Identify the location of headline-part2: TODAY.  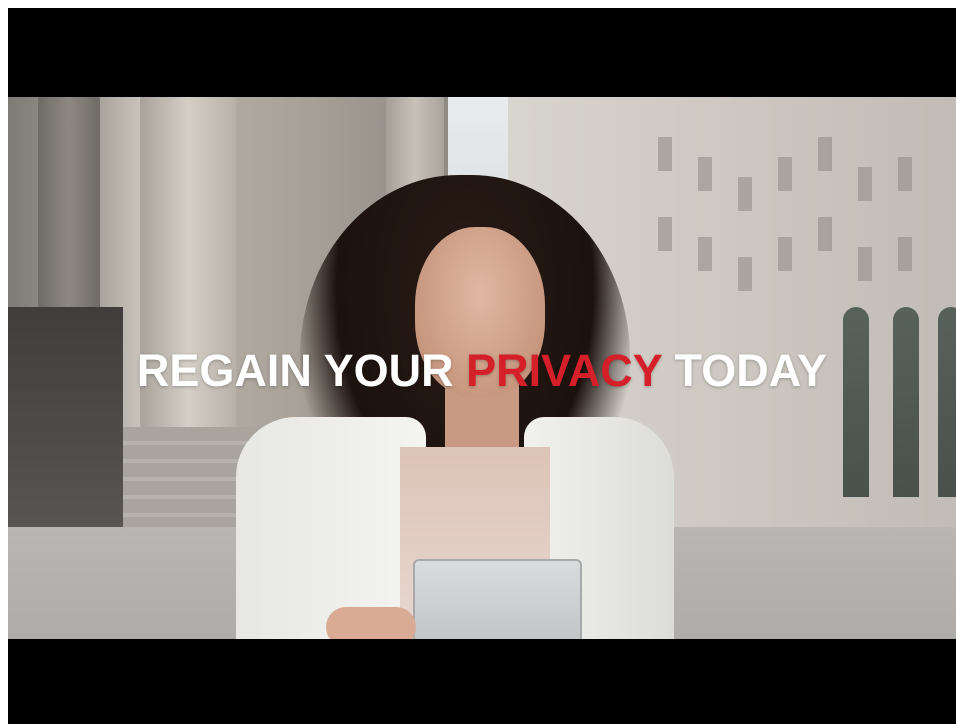
(745, 370).